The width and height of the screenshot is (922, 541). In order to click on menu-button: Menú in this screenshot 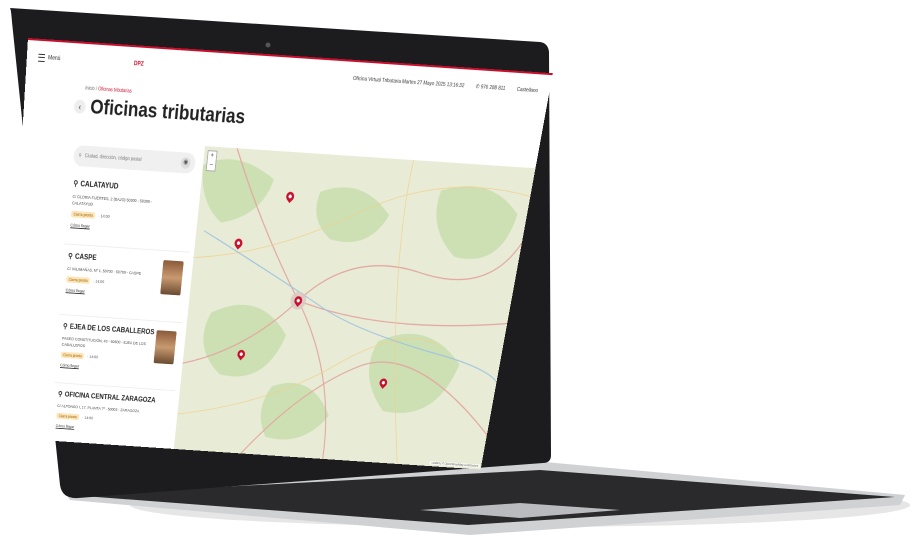, I will do `click(49, 58)`.